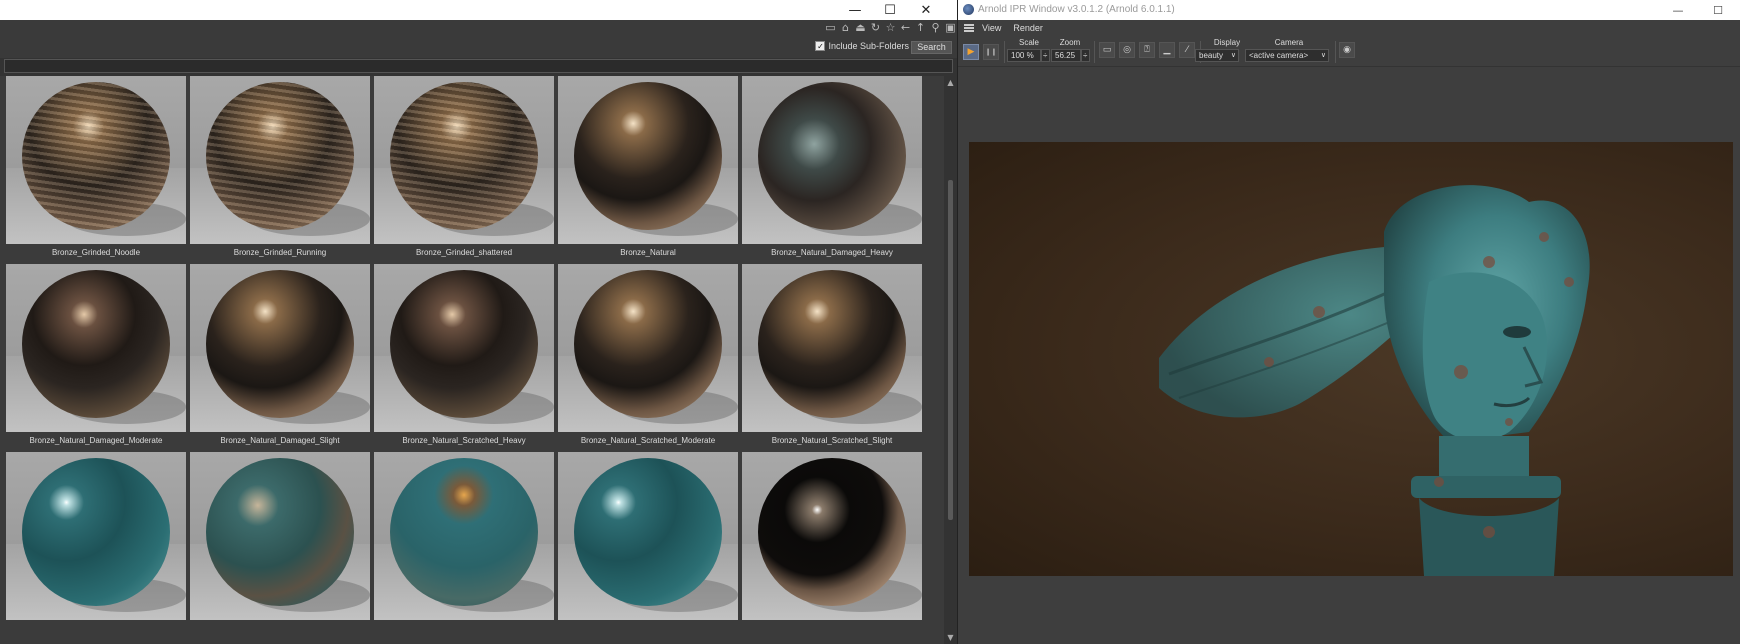 The height and width of the screenshot is (644, 1740). I want to click on material-name: Bronze_Natural, so click(648, 252).